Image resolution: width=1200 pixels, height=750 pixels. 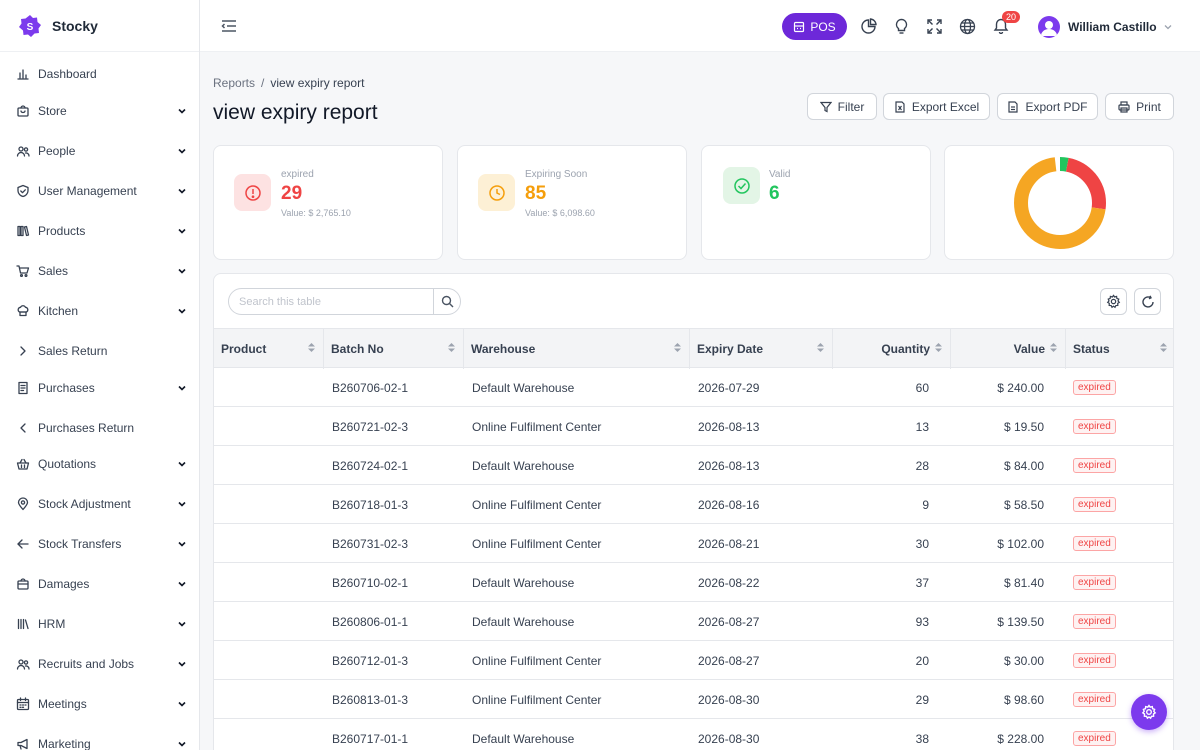 I want to click on library-icon, so click(x=23, y=624).